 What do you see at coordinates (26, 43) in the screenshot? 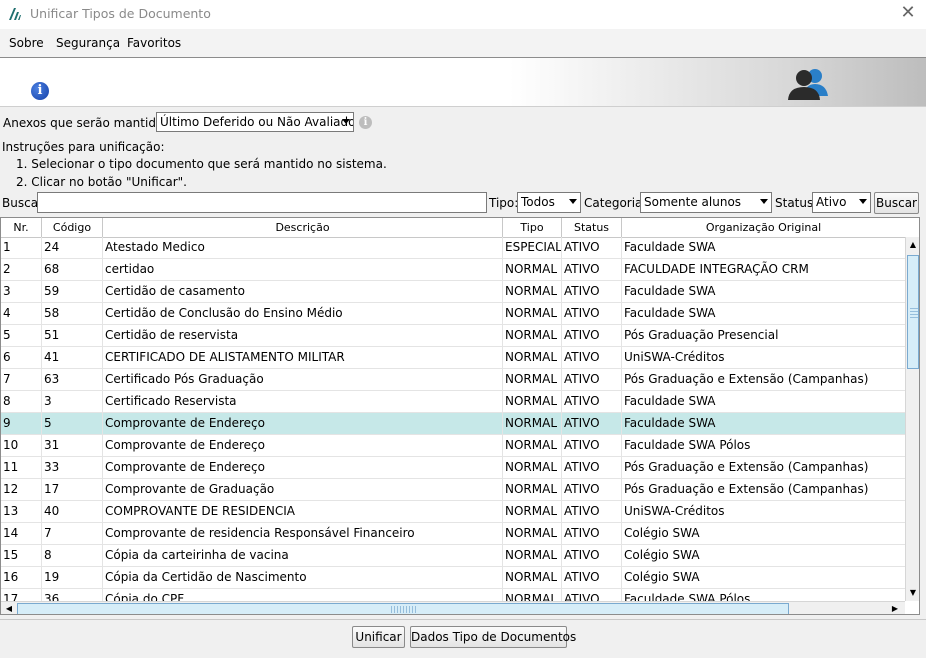
I see `menu-sobre: Sobre` at bounding box center [26, 43].